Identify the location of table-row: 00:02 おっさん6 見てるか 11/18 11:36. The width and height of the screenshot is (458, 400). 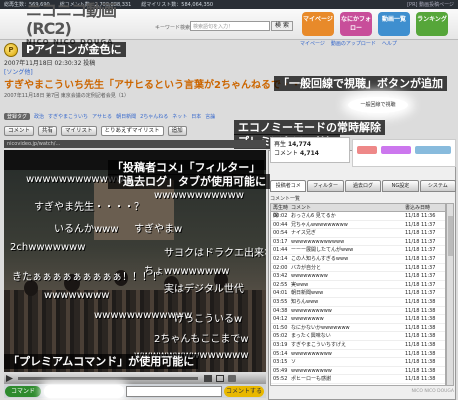
(358, 216).